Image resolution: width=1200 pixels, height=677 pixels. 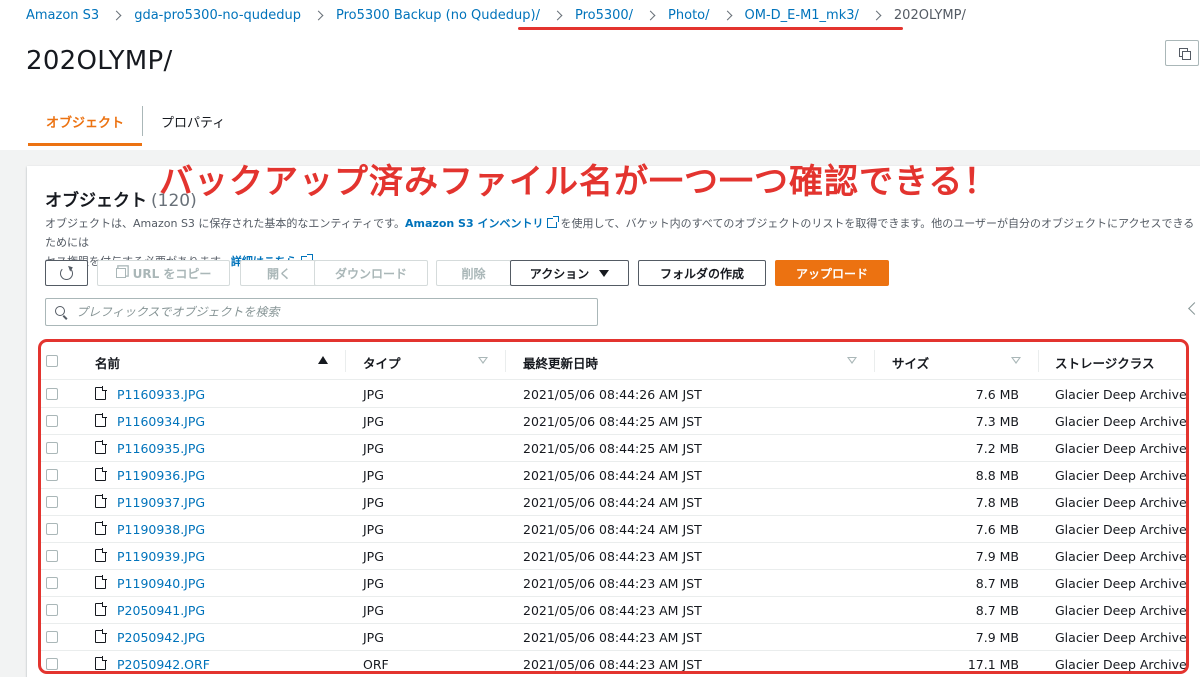 I want to click on object-name-link: P1190940.JPG, so click(x=161, y=583).